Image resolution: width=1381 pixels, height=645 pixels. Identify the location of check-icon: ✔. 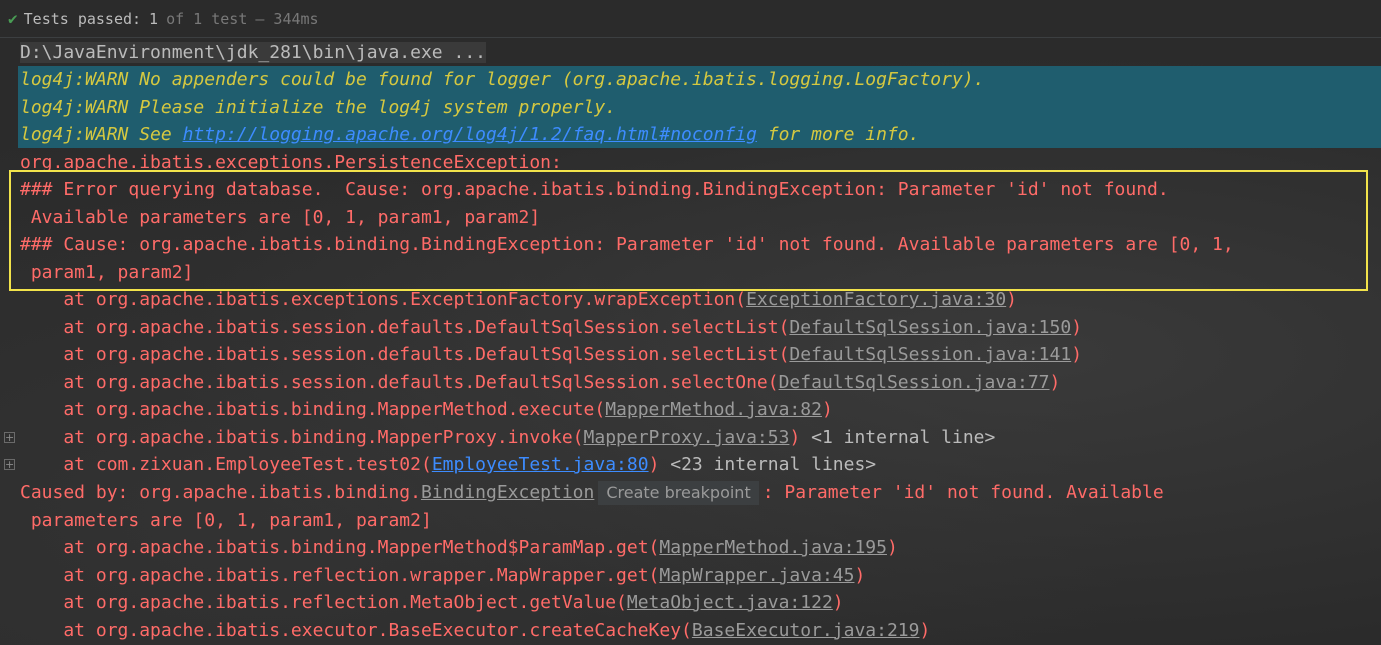
(13, 18).